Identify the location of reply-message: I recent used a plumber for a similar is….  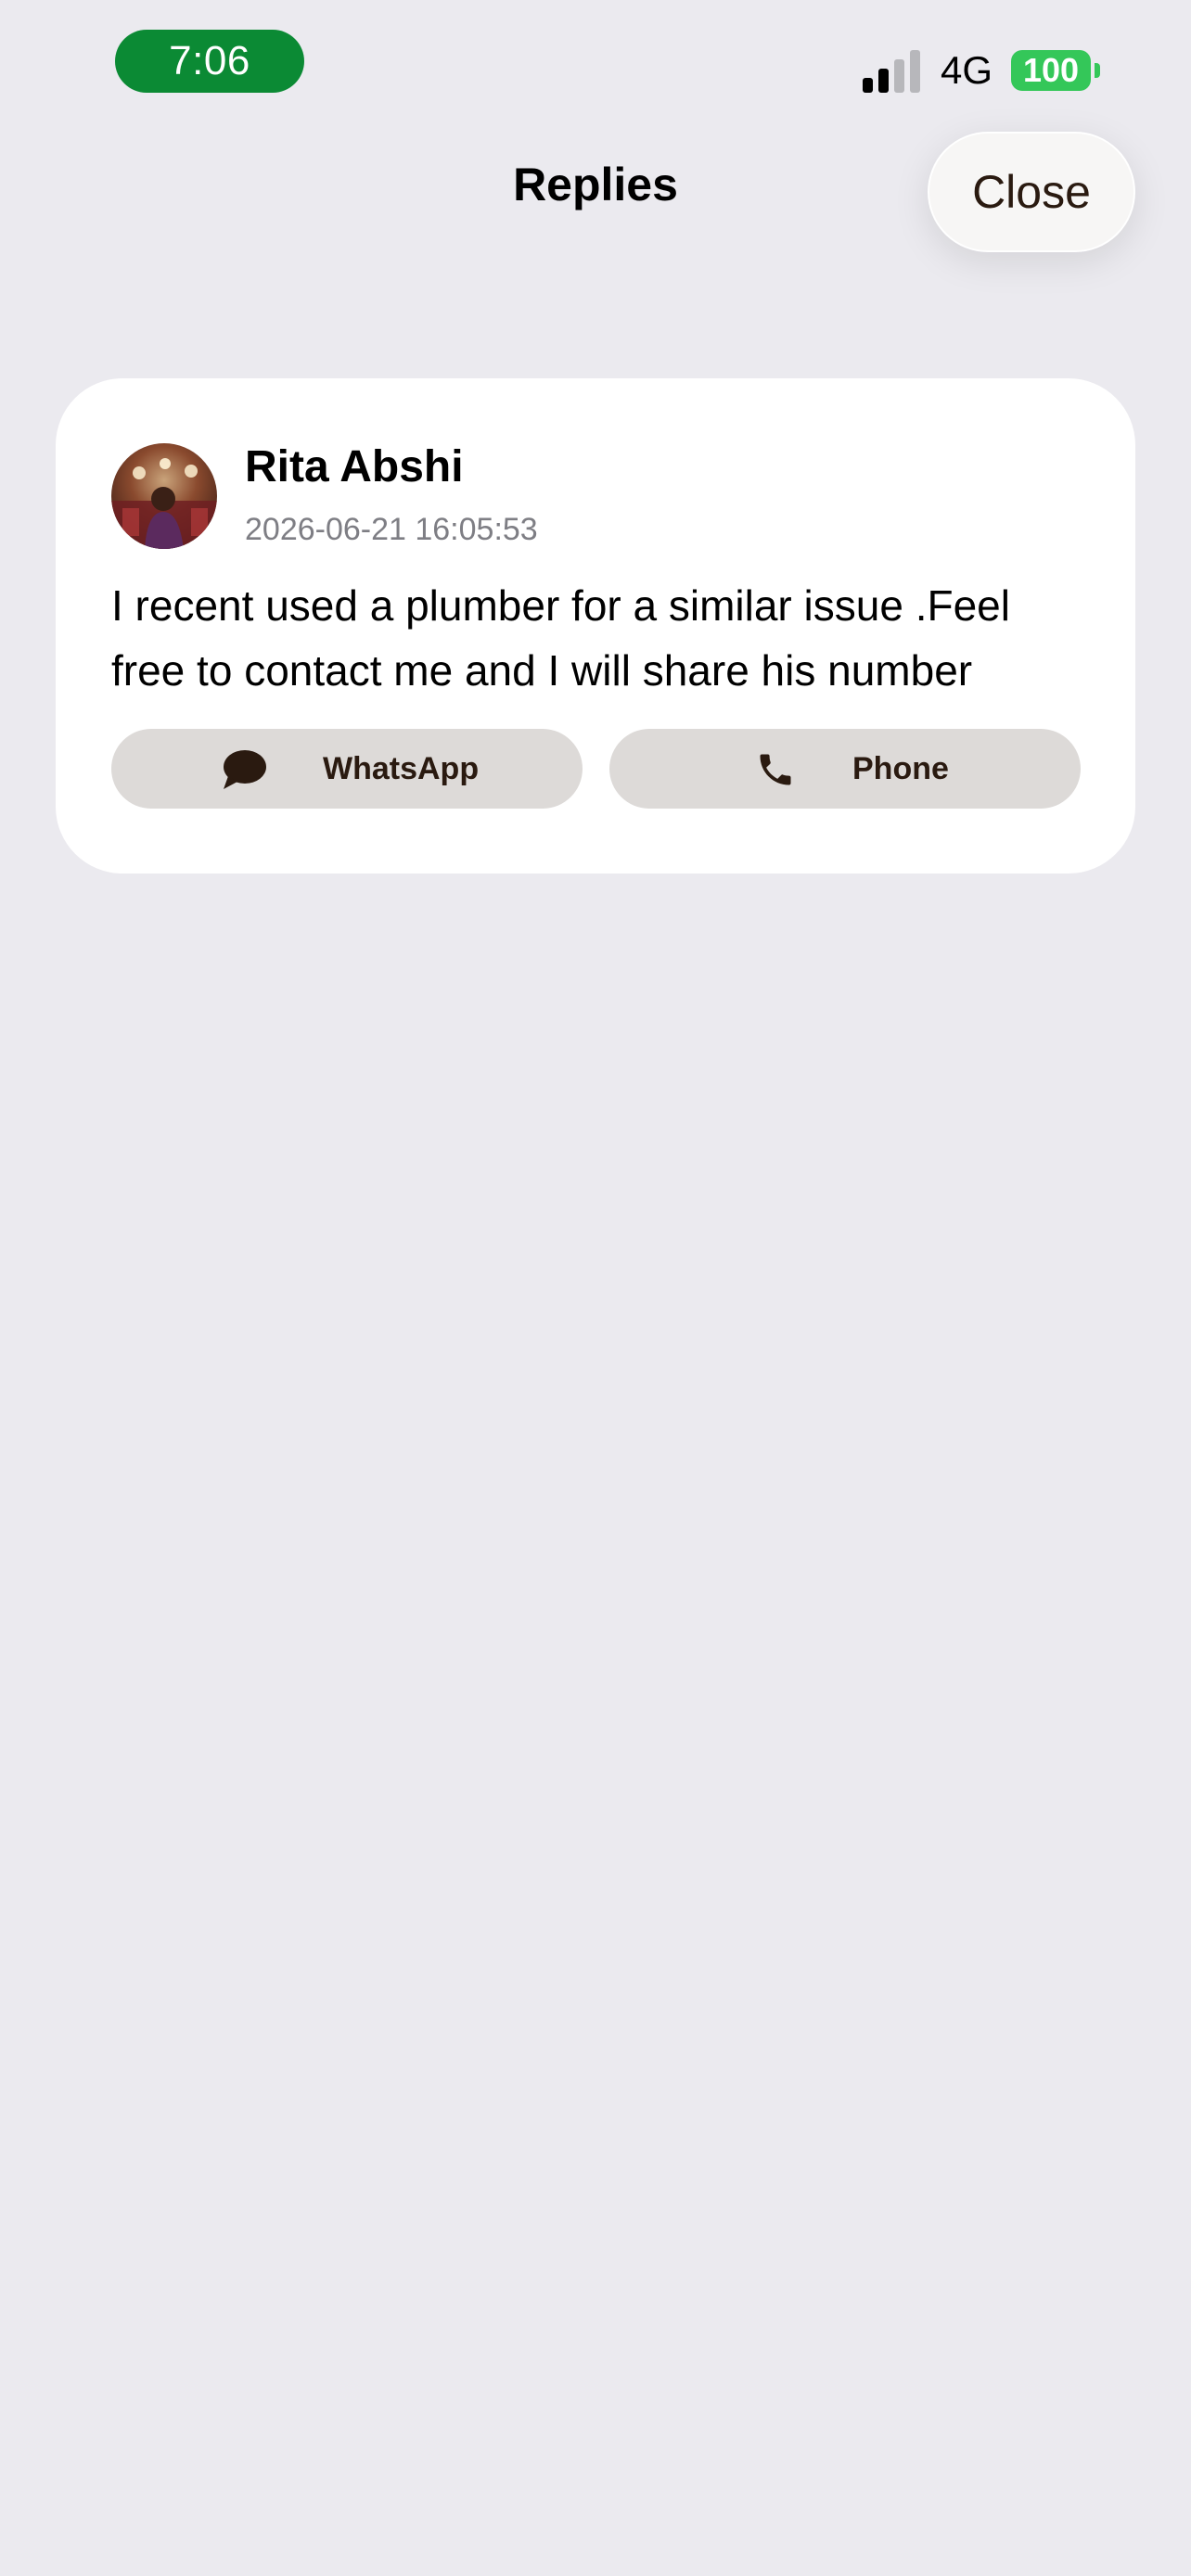
(560, 638).